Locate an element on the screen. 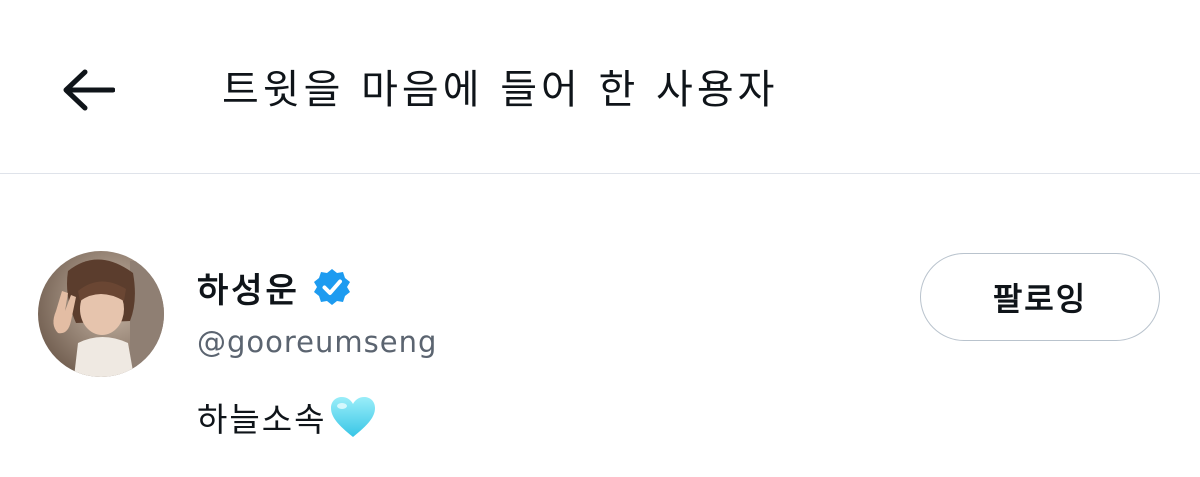 The image size is (1200, 477). avatar-photo is located at coordinates (101, 314).